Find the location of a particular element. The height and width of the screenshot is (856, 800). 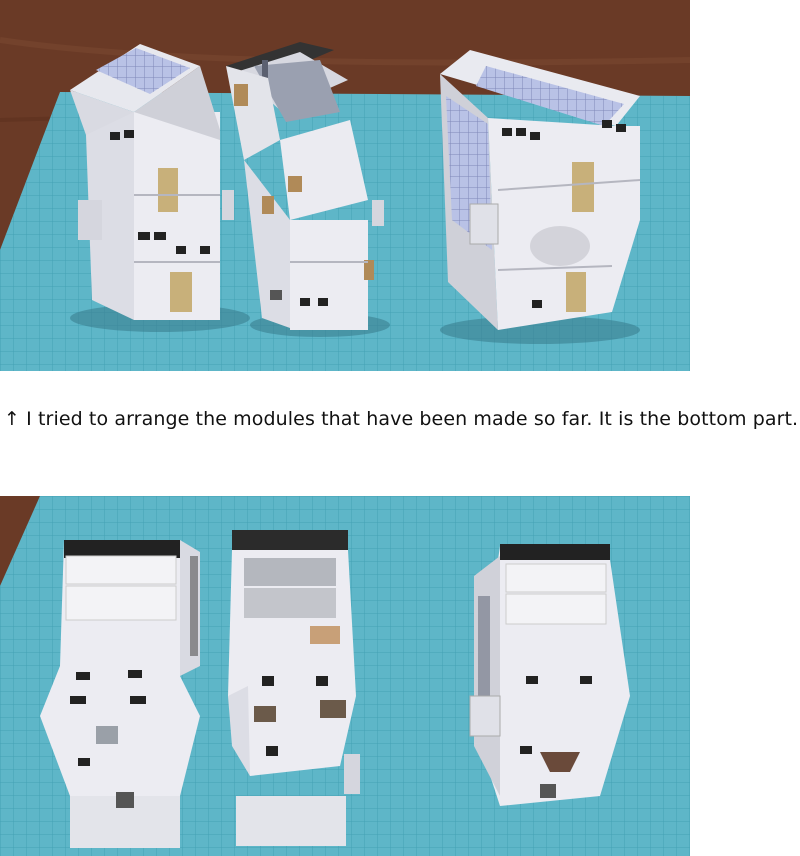

module-bottom-right is located at coordinates (549, 675).